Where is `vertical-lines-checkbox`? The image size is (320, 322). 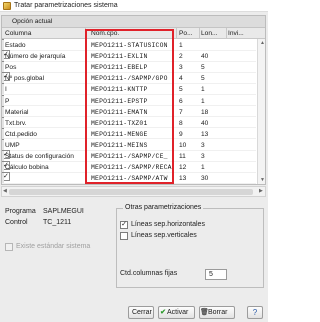 vertical-lines-checkbox is located at coordinates (124, 236).